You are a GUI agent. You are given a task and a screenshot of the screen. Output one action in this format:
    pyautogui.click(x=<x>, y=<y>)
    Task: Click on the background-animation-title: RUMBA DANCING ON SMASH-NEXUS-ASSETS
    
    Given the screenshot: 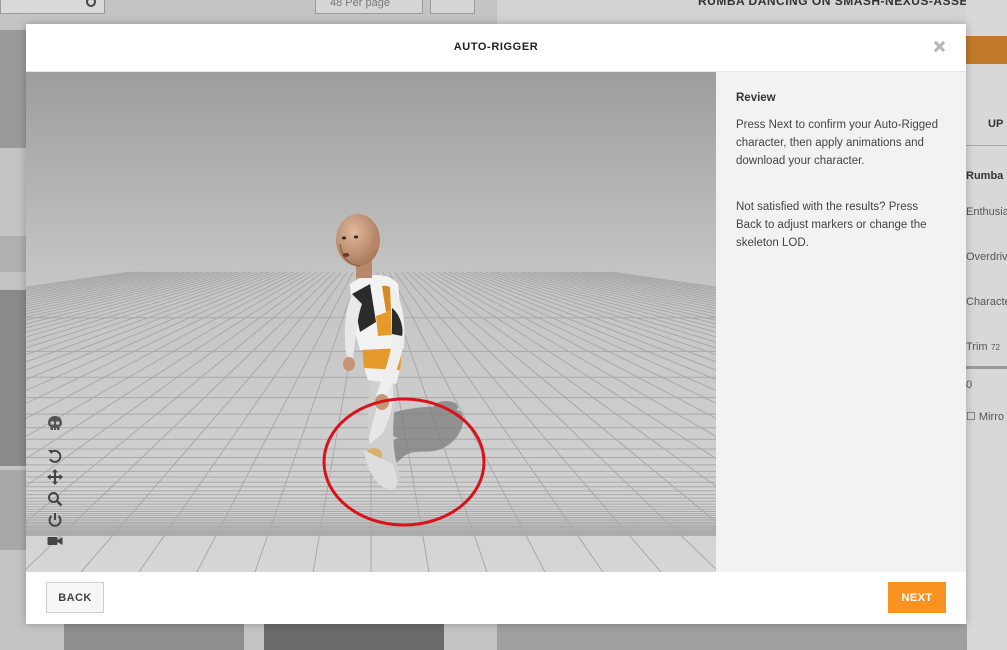 What is the action you would take?
    pyautogui.click(x=841, y=4)
    